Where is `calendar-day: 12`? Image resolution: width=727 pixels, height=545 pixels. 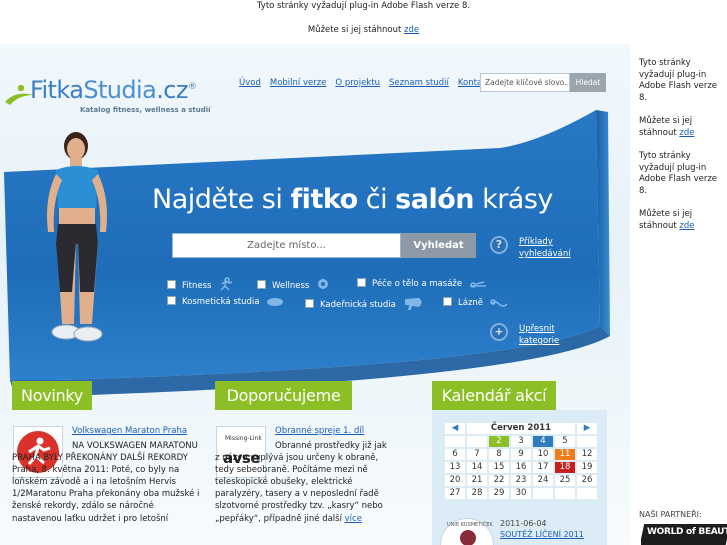
calendar-day: 12 is located at coordinates (587, 454).